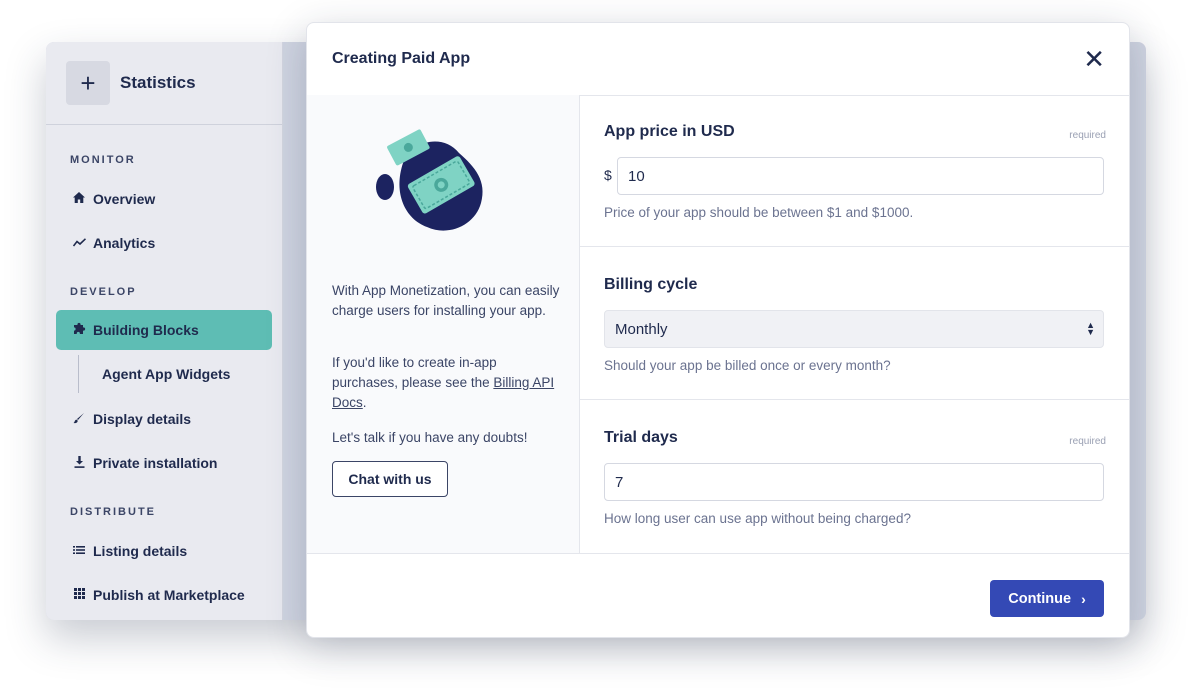  Describe the element at coordinates (364, 402) in the screenshot. I see `info-text: .` at that location.